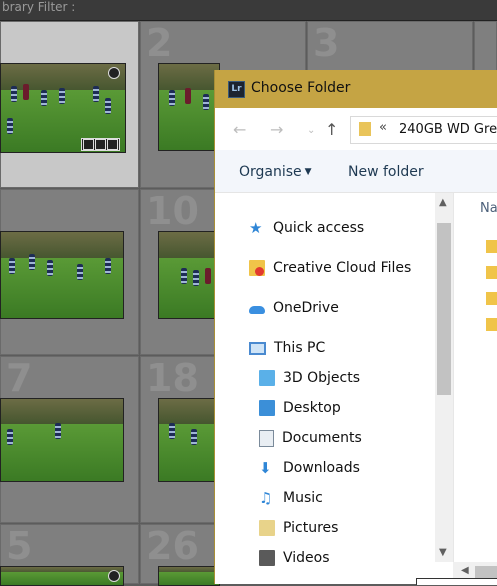 The image size is (497, 586). I want to click on nav-quick-access: ★ Quick access, so click(306, 228).